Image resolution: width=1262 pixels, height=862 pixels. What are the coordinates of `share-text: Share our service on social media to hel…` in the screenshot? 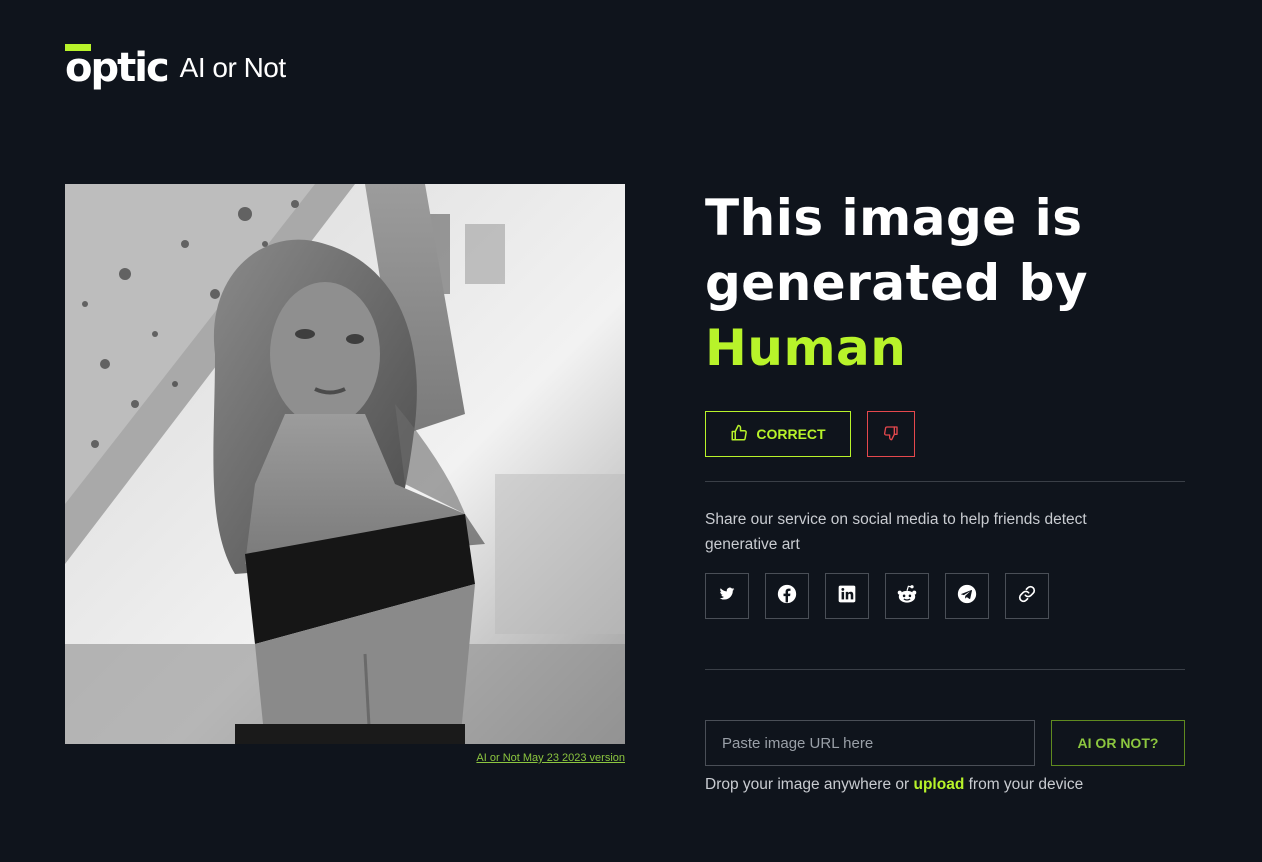 It's located at (896, 532).